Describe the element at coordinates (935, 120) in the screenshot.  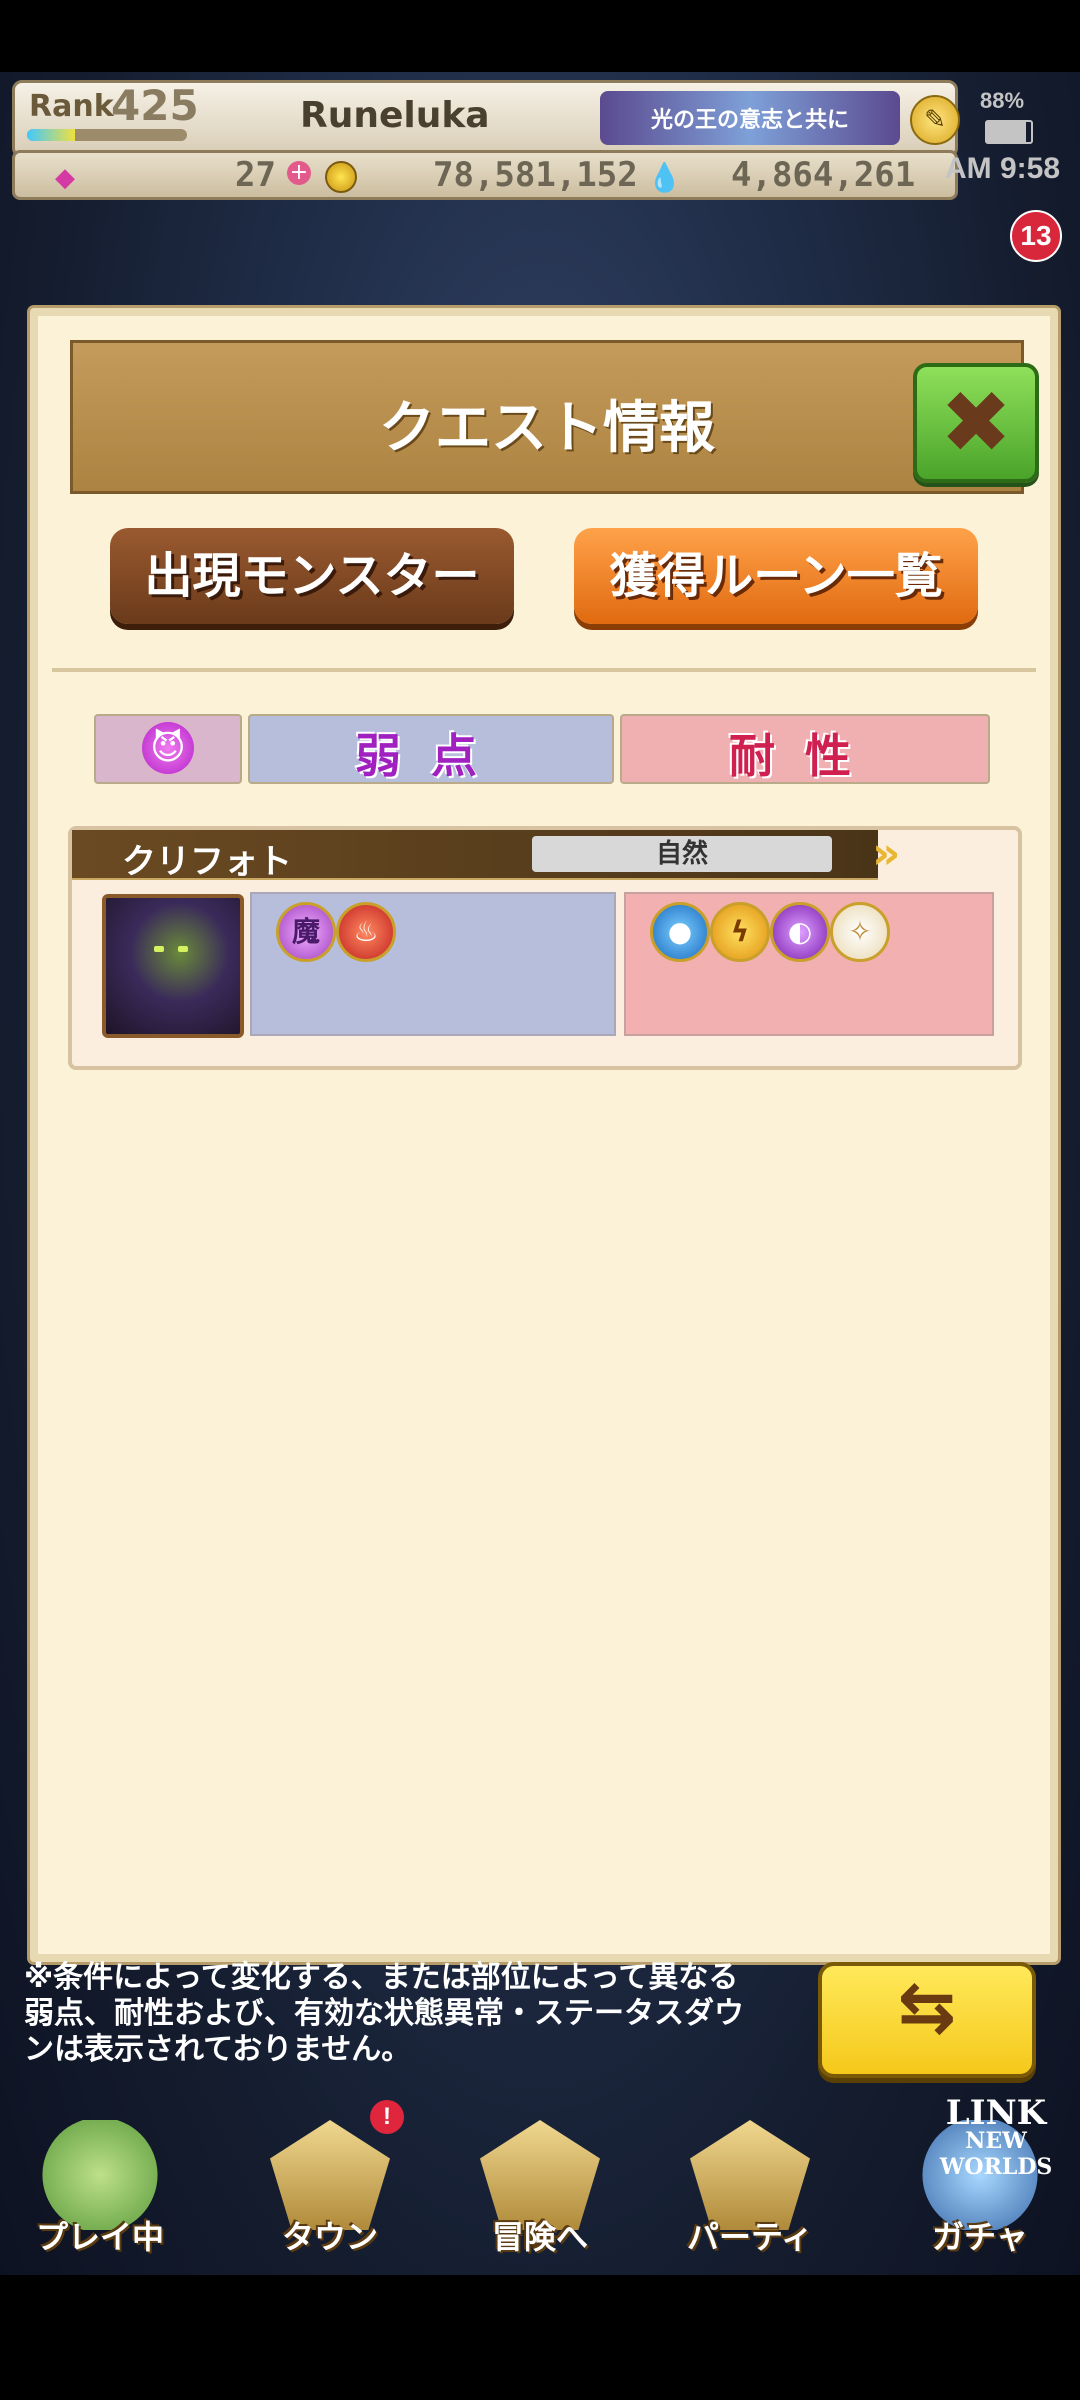
I see `edit-pencil-icon: ✎` at that location.